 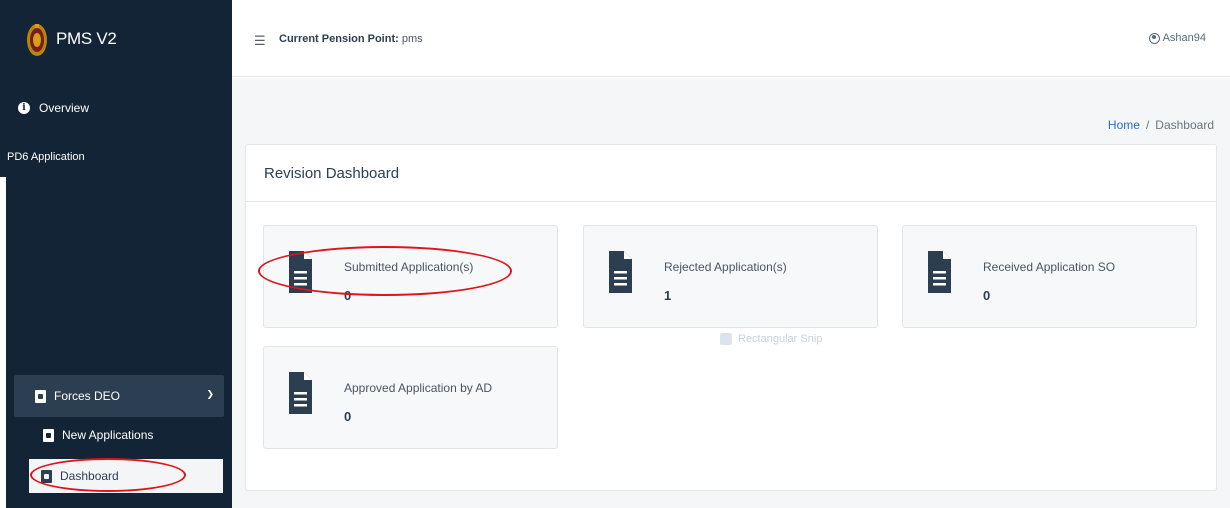 I want to click on pension-point-label: Current Pension Point:, so click(x=339, y=39).